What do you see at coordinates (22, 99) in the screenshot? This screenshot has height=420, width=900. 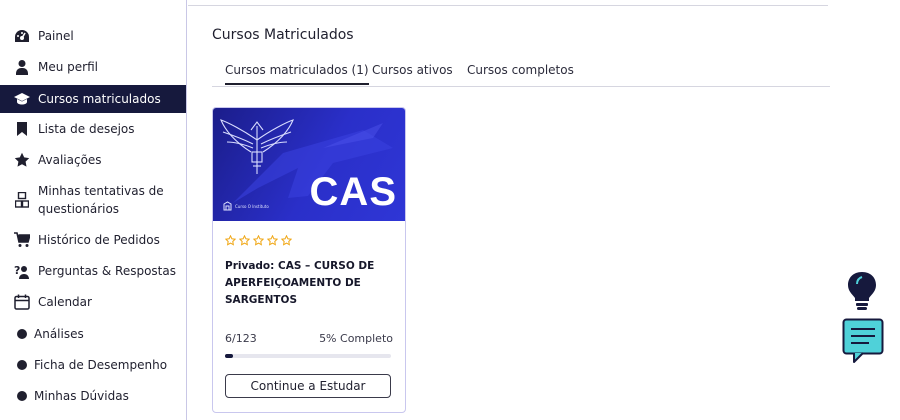 I see `graduation-cap-icon` at bounding box center [22, 99].